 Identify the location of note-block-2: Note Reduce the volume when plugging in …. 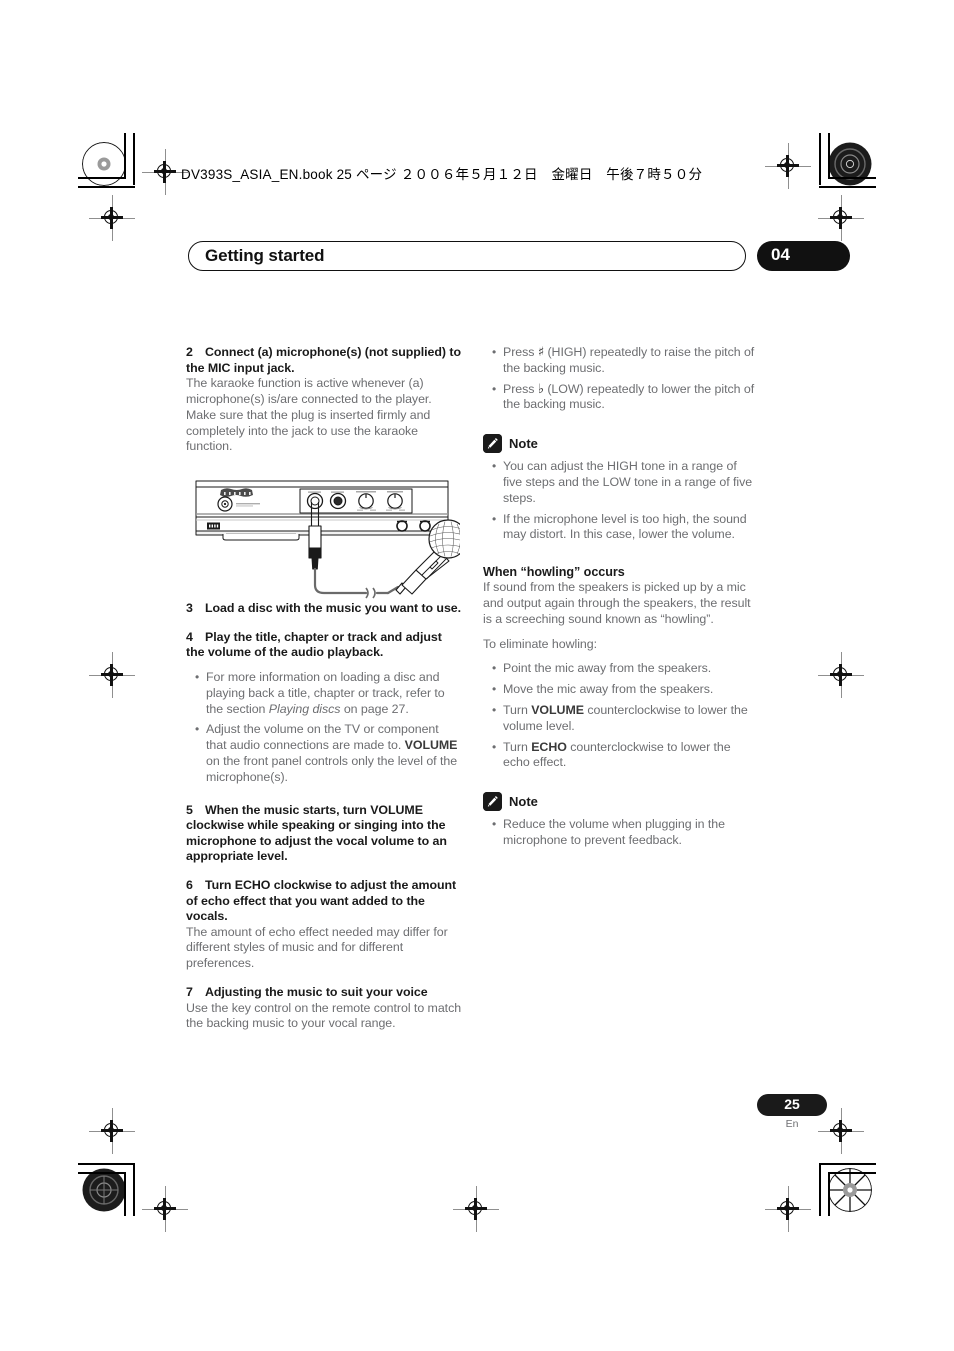
(621, 820).